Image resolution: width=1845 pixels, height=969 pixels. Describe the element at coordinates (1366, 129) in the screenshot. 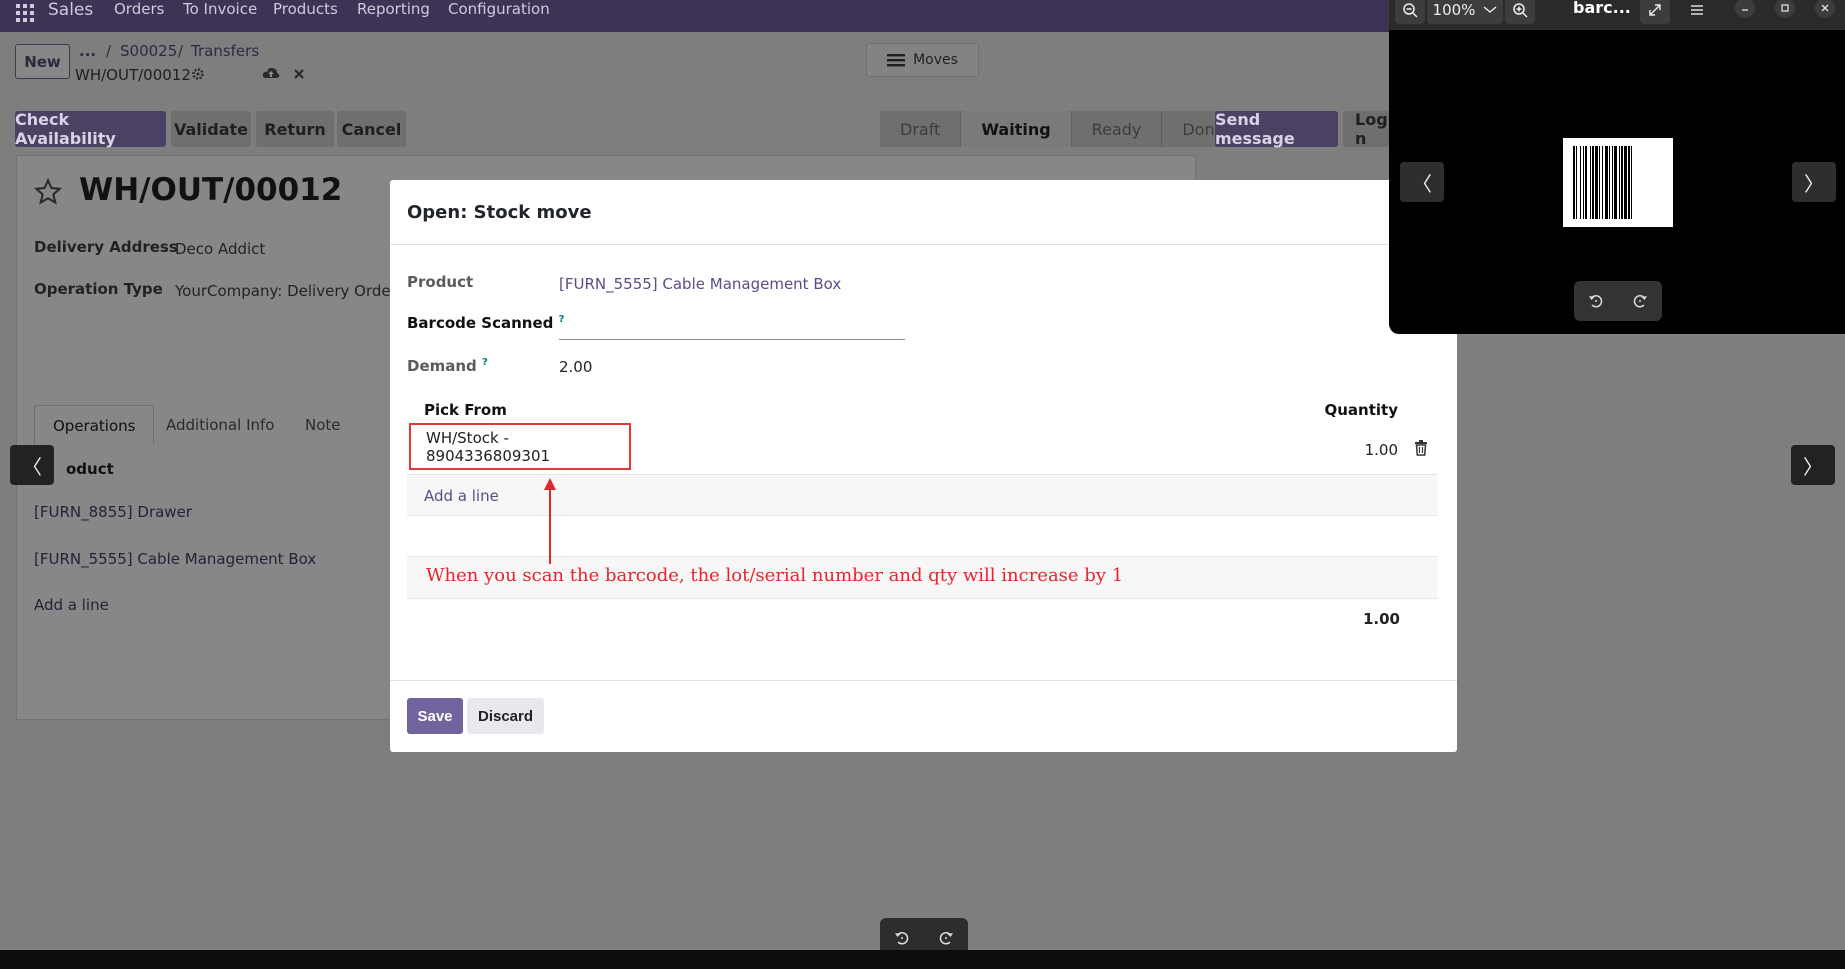

I see `log-note-button: Log n` at that location.